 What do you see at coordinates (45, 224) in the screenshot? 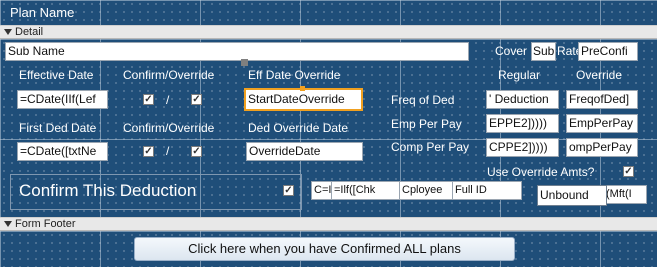
I see `form-footer-section-label: Form Footer` at bounding box center [45, 224].